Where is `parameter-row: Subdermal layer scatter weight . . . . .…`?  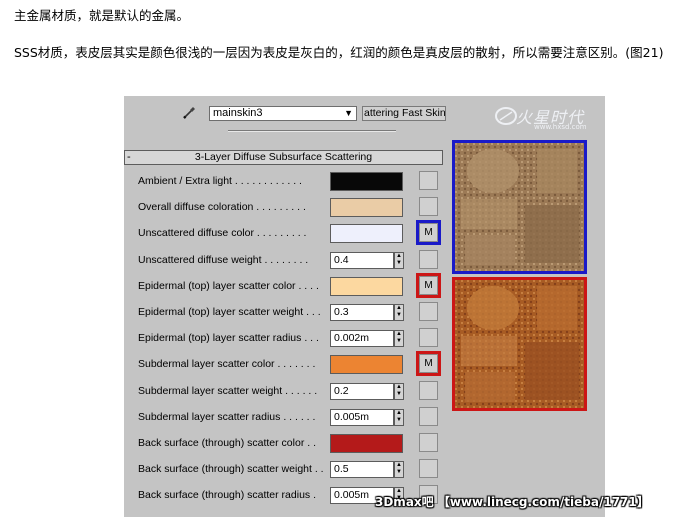 parameter-row: Subdermal layer scatter weight . . . . .… is located at coordinates (284, 391).